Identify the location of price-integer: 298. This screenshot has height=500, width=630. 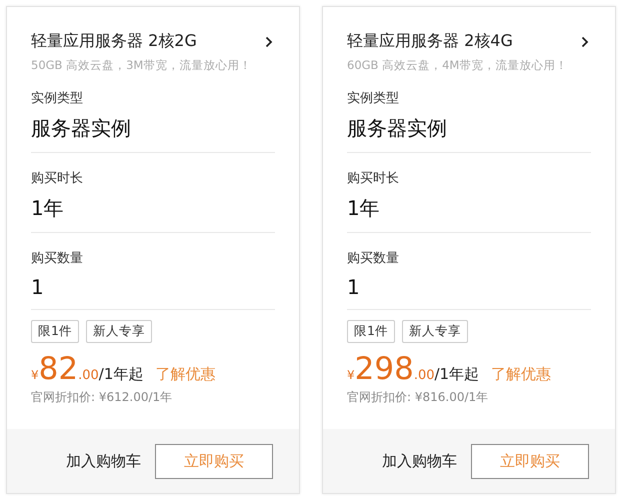
(384, 369).